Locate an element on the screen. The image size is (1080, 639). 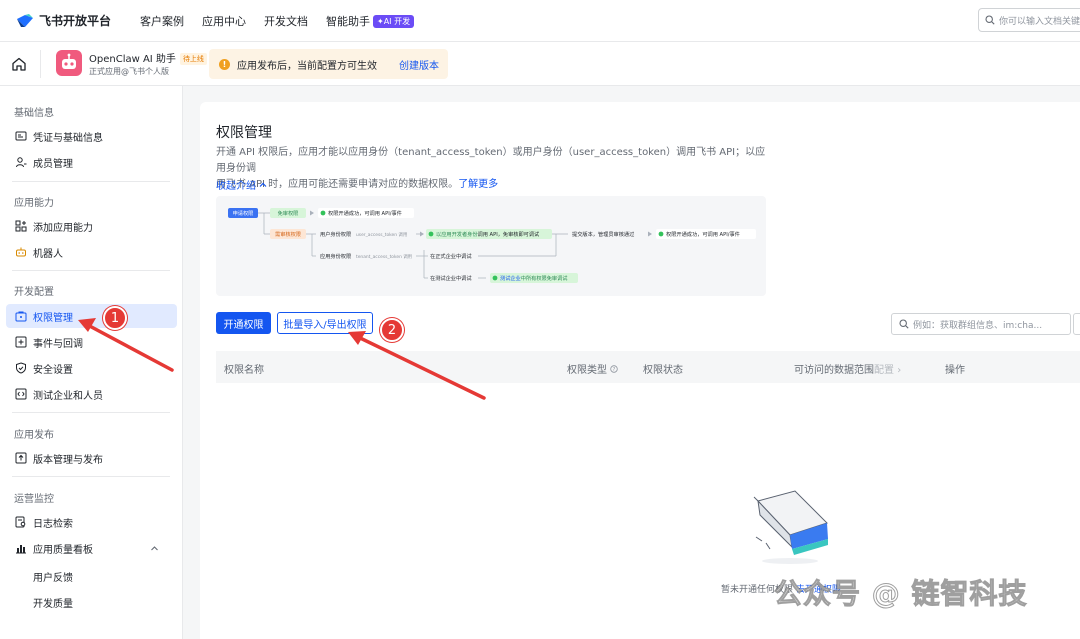
sidebar-item-credentials: 凭证与基础信息 is located at coordinates (91, 136).